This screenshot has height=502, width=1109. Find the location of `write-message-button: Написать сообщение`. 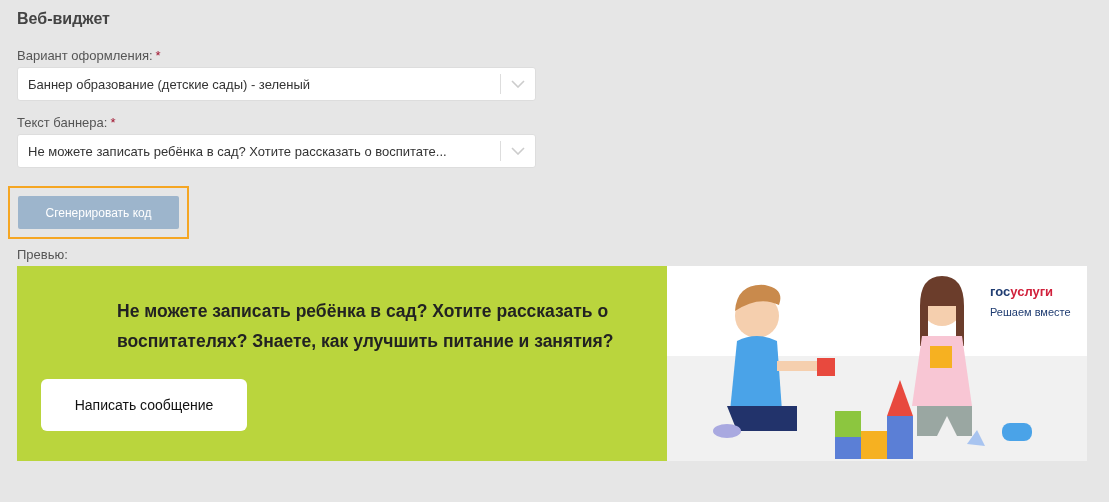

write-message-button: Написать сообщение is located at coordinates (144, 405).